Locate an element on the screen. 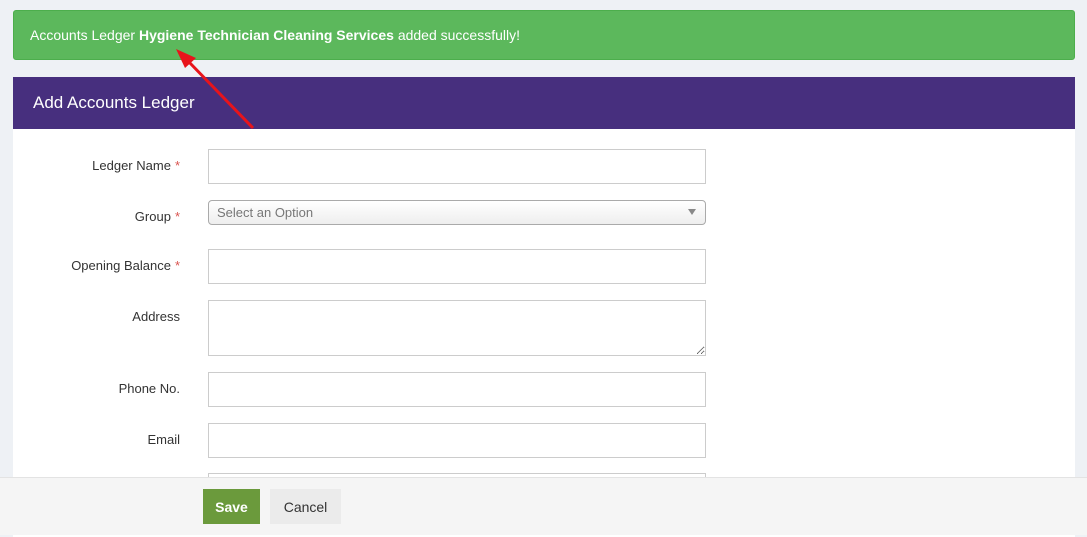 The image size is (1087, 537). alert-prefix: Accounts Ledger is located at coordinates (83, 35).